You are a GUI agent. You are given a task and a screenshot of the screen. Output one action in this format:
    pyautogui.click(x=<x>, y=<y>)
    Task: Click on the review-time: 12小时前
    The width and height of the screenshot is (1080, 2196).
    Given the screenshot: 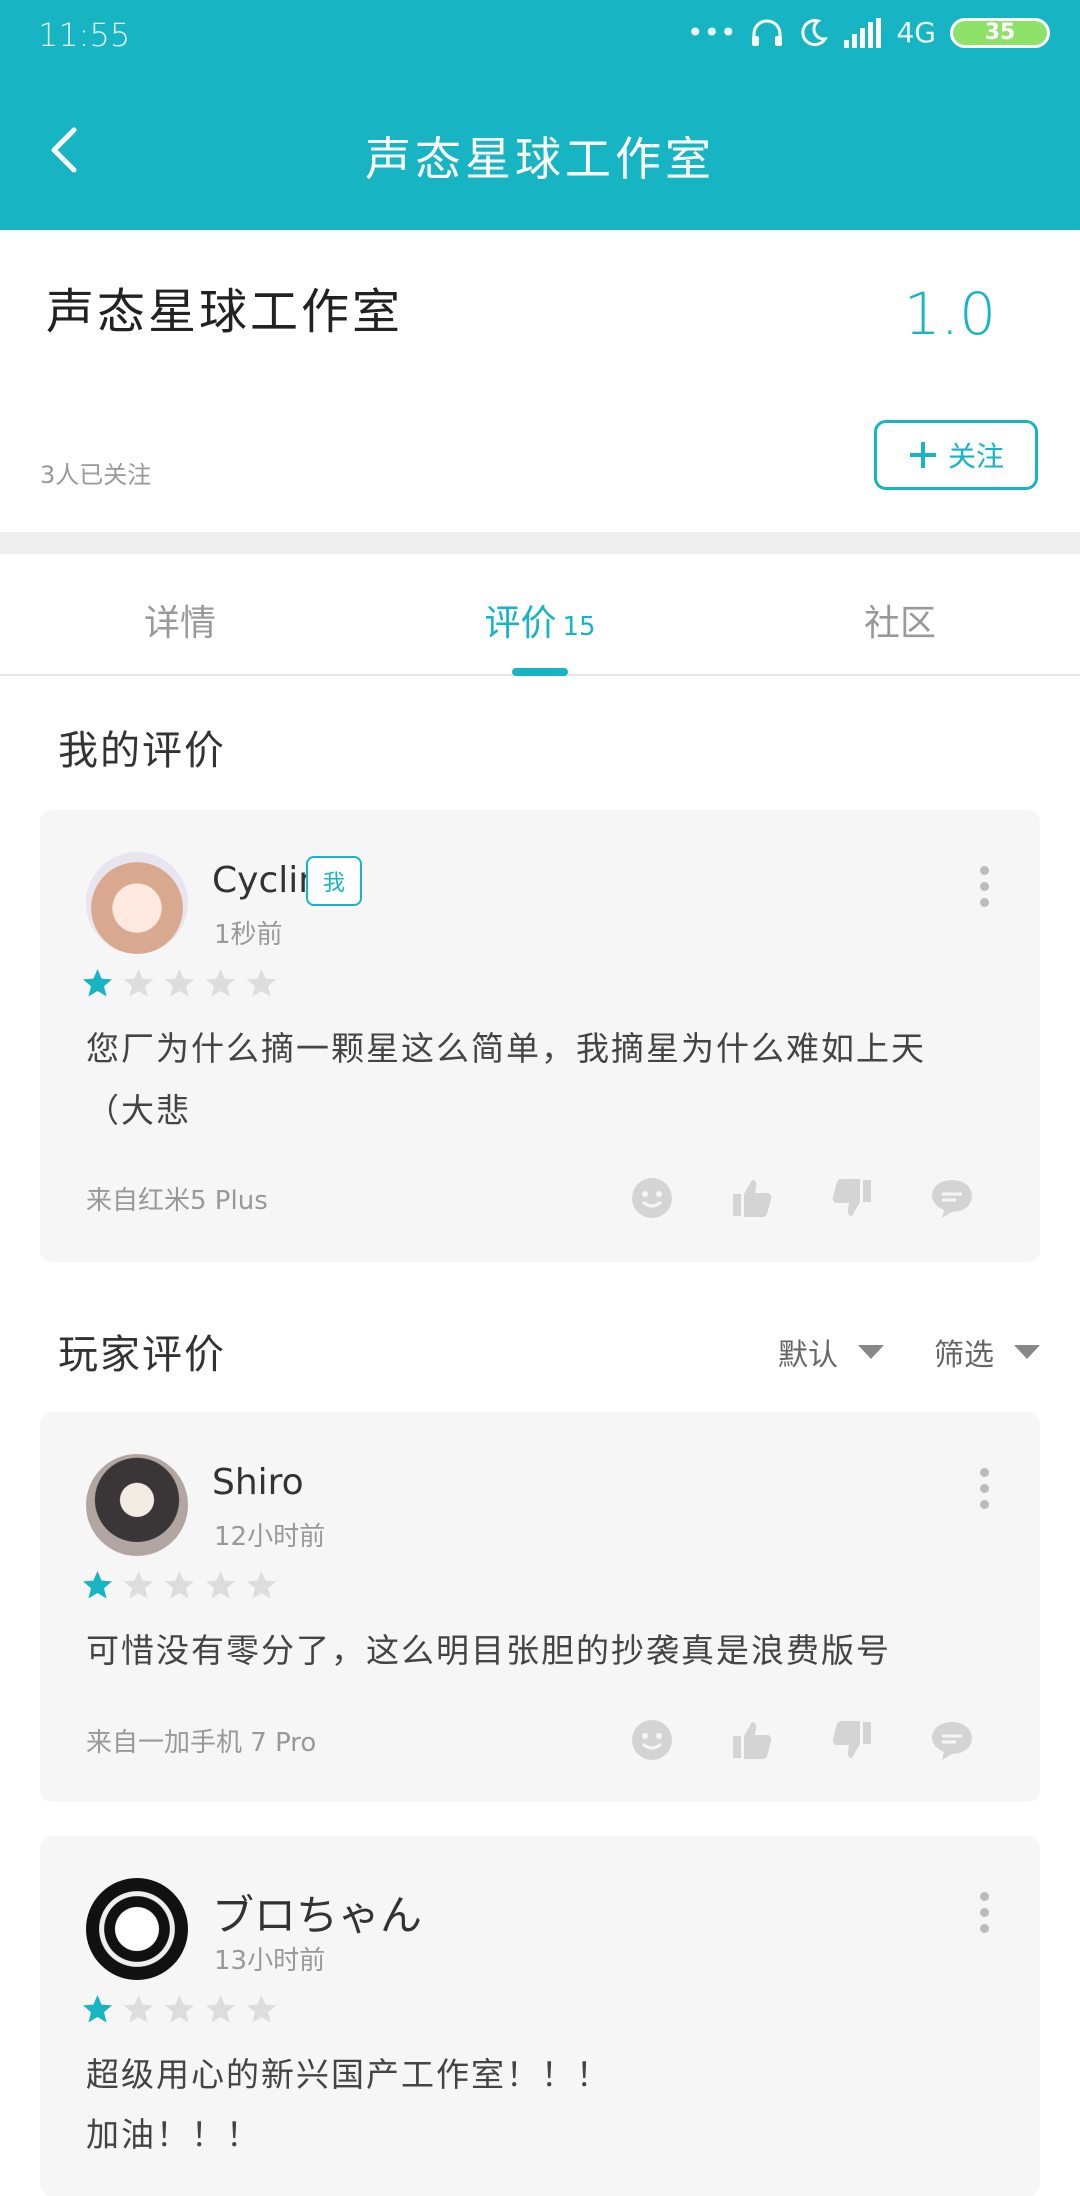 What is the action you would take?
    pyautogui.click(x=270, y=1537)
    